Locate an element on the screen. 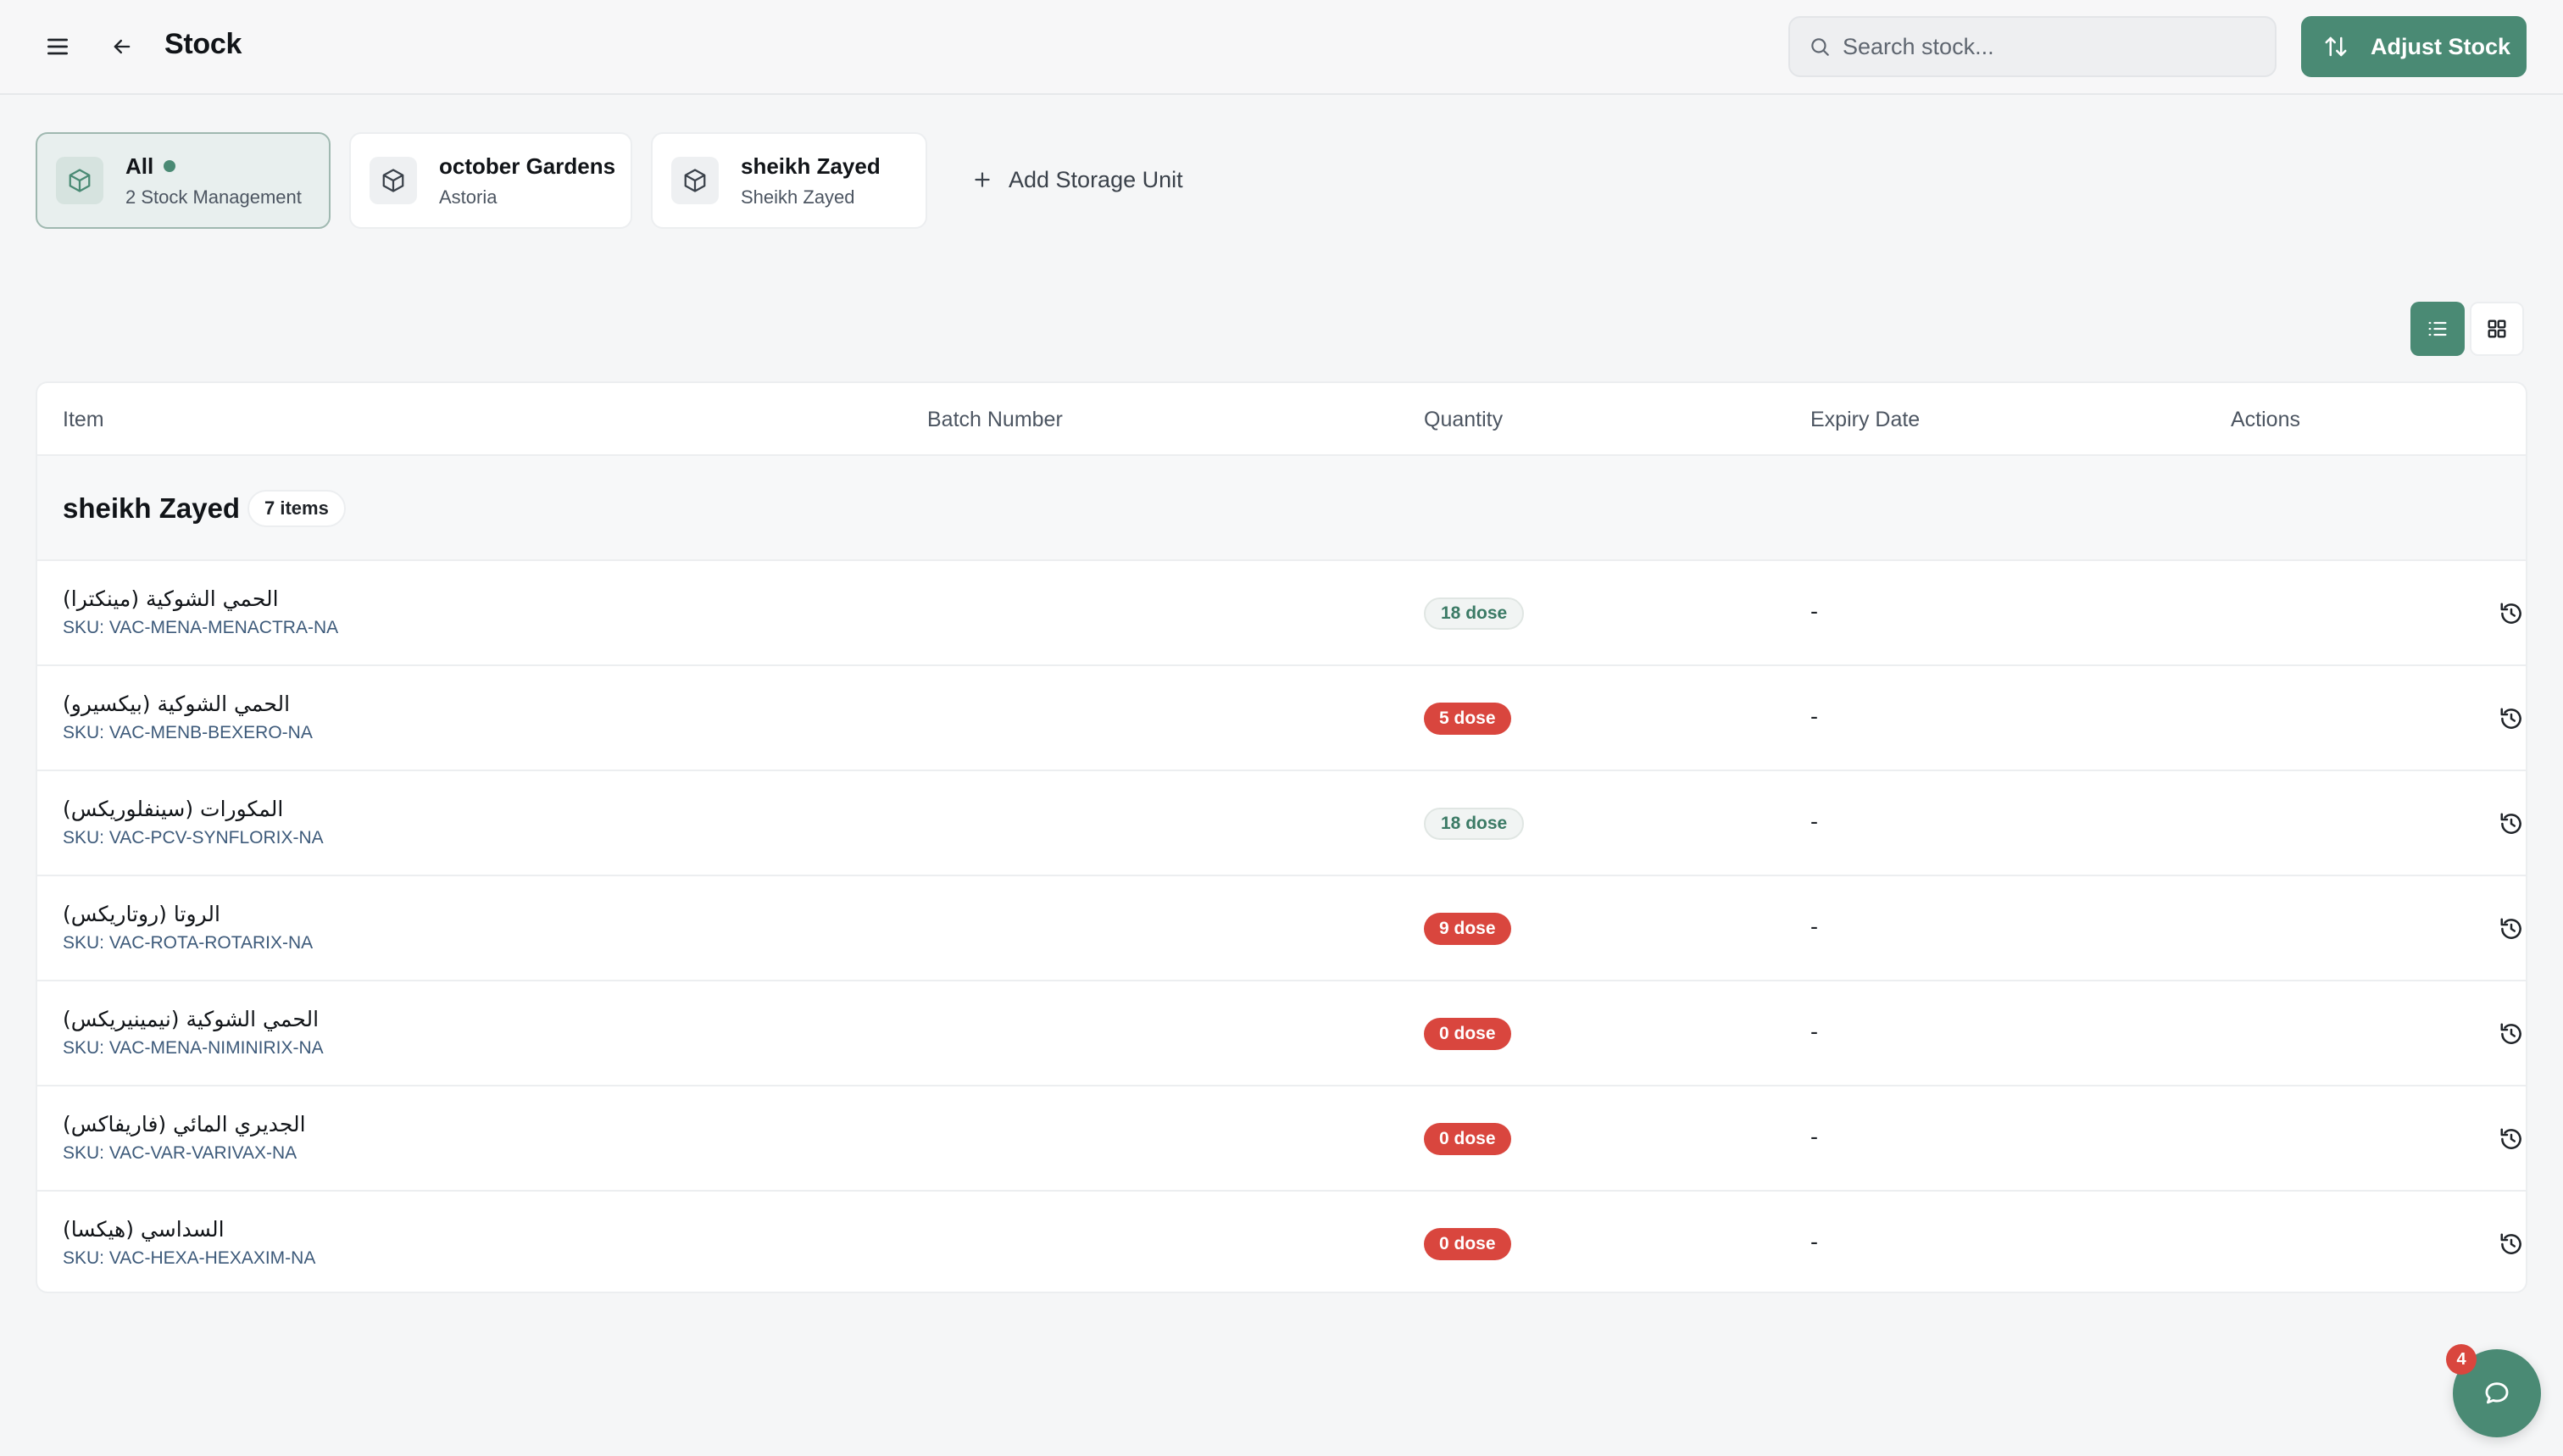 This screenshot has height=1456, width=2563. item-name: السداسي (هيكسا) is located at coordinates (144, 1230).